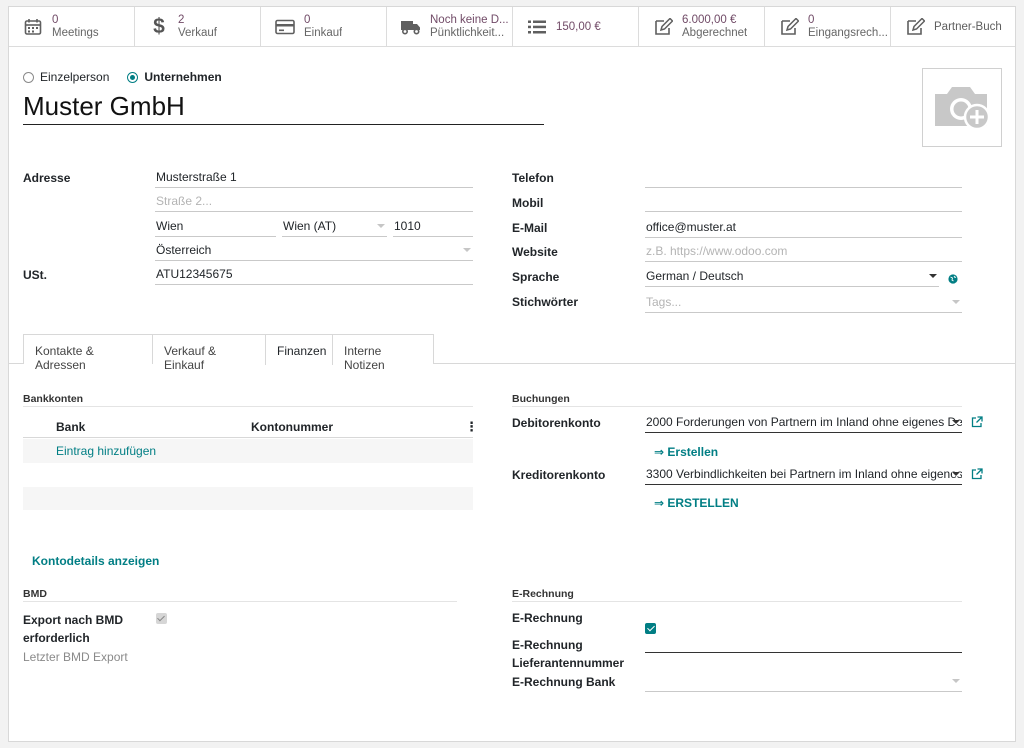 This screenshot has height=748, width=1024. I want to click on bank-empty-row, so click(248, 498).